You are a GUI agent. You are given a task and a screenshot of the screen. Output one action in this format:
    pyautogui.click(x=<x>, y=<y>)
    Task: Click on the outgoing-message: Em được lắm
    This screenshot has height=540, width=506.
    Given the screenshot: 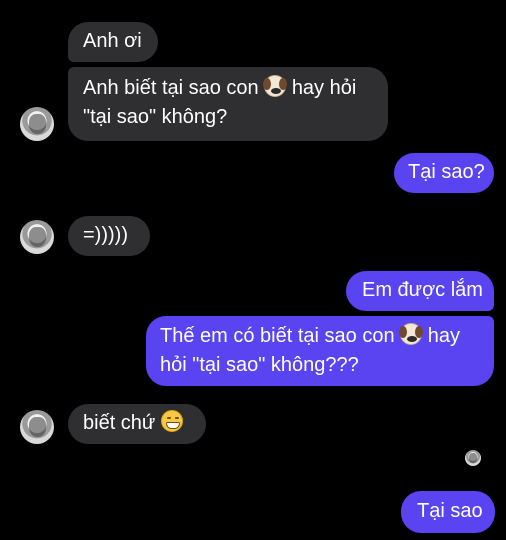 What is the action you would take?
    pyautogui.click(x=420, y=291)
    